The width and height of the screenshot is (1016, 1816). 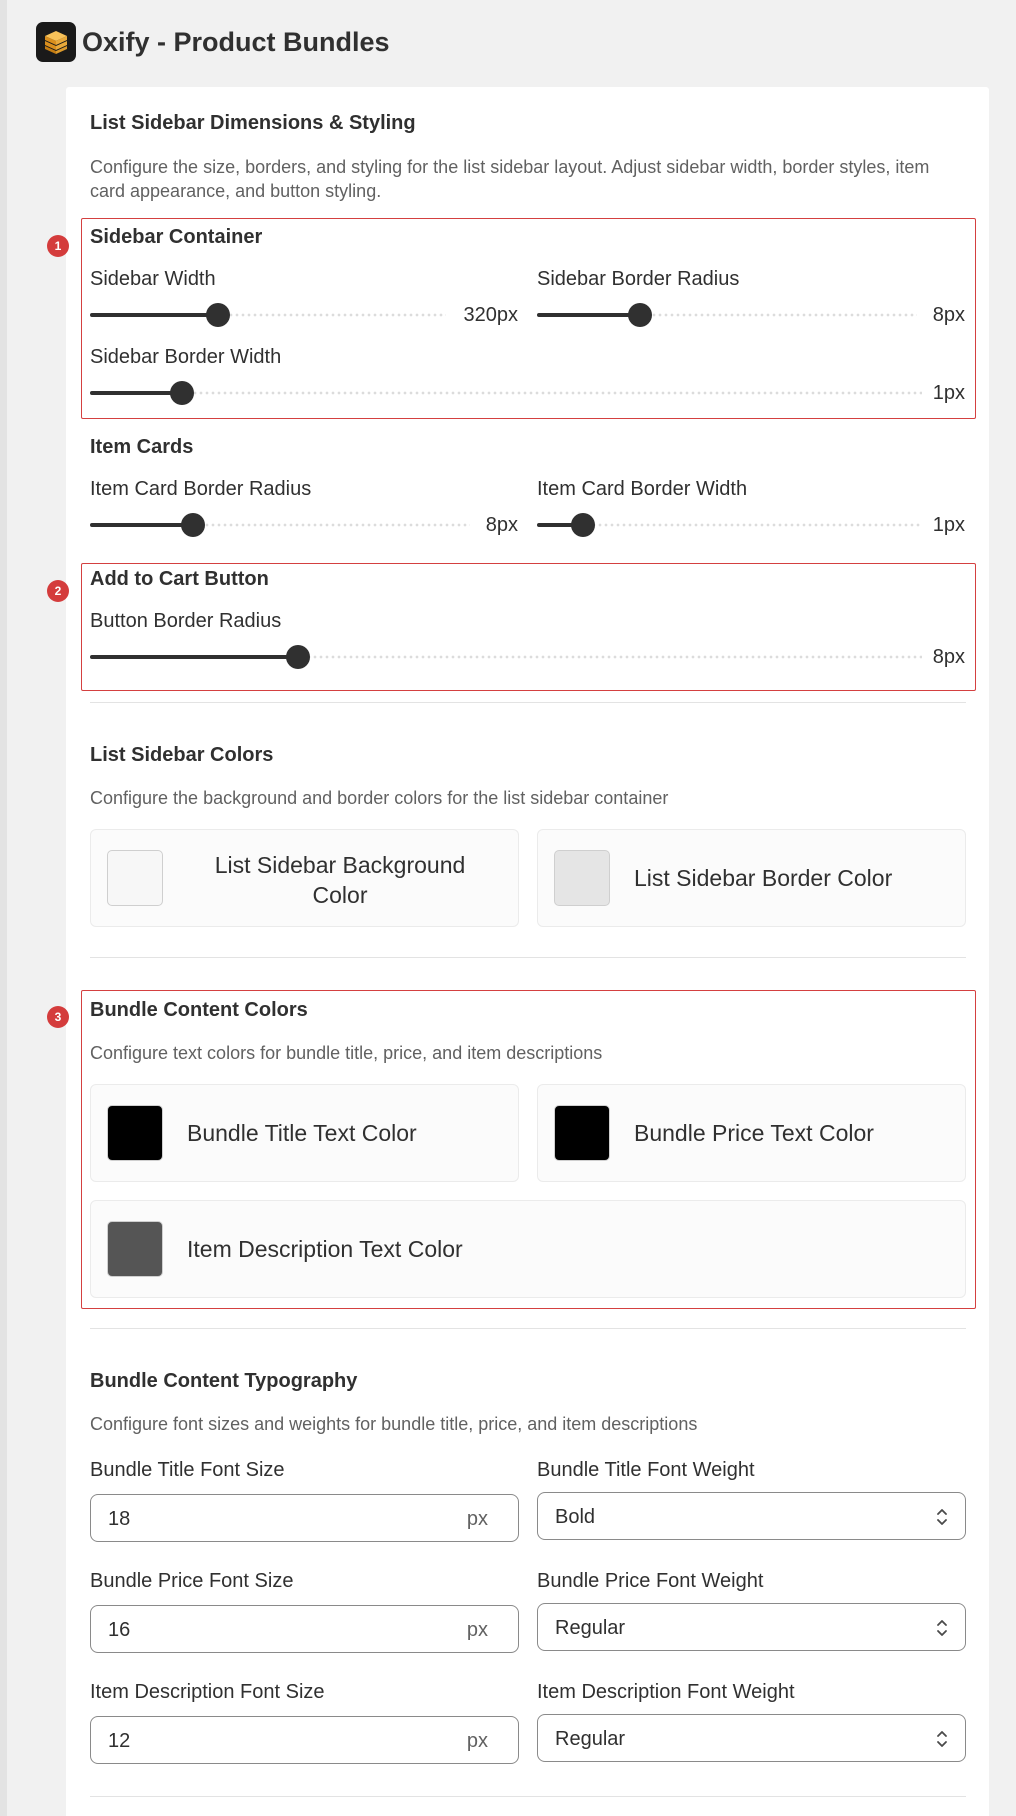 I want to click on item-card-border-radius-value: 8px, so click(x=501, y=525).